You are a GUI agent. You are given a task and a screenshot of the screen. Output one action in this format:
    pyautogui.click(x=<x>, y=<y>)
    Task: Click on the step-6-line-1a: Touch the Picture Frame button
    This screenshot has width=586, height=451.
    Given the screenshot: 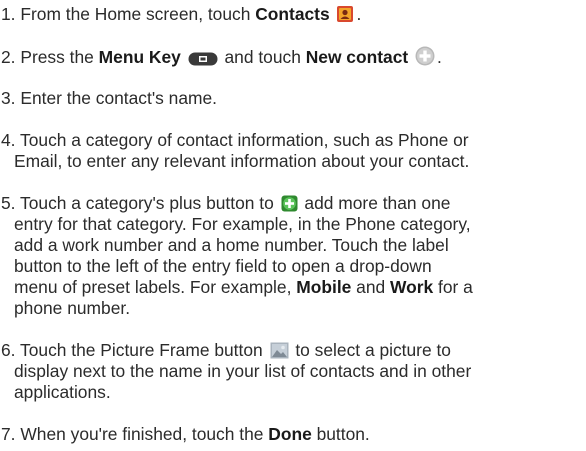 What is the action you would take?
    pyautogui.click(x=144, y=350)
    